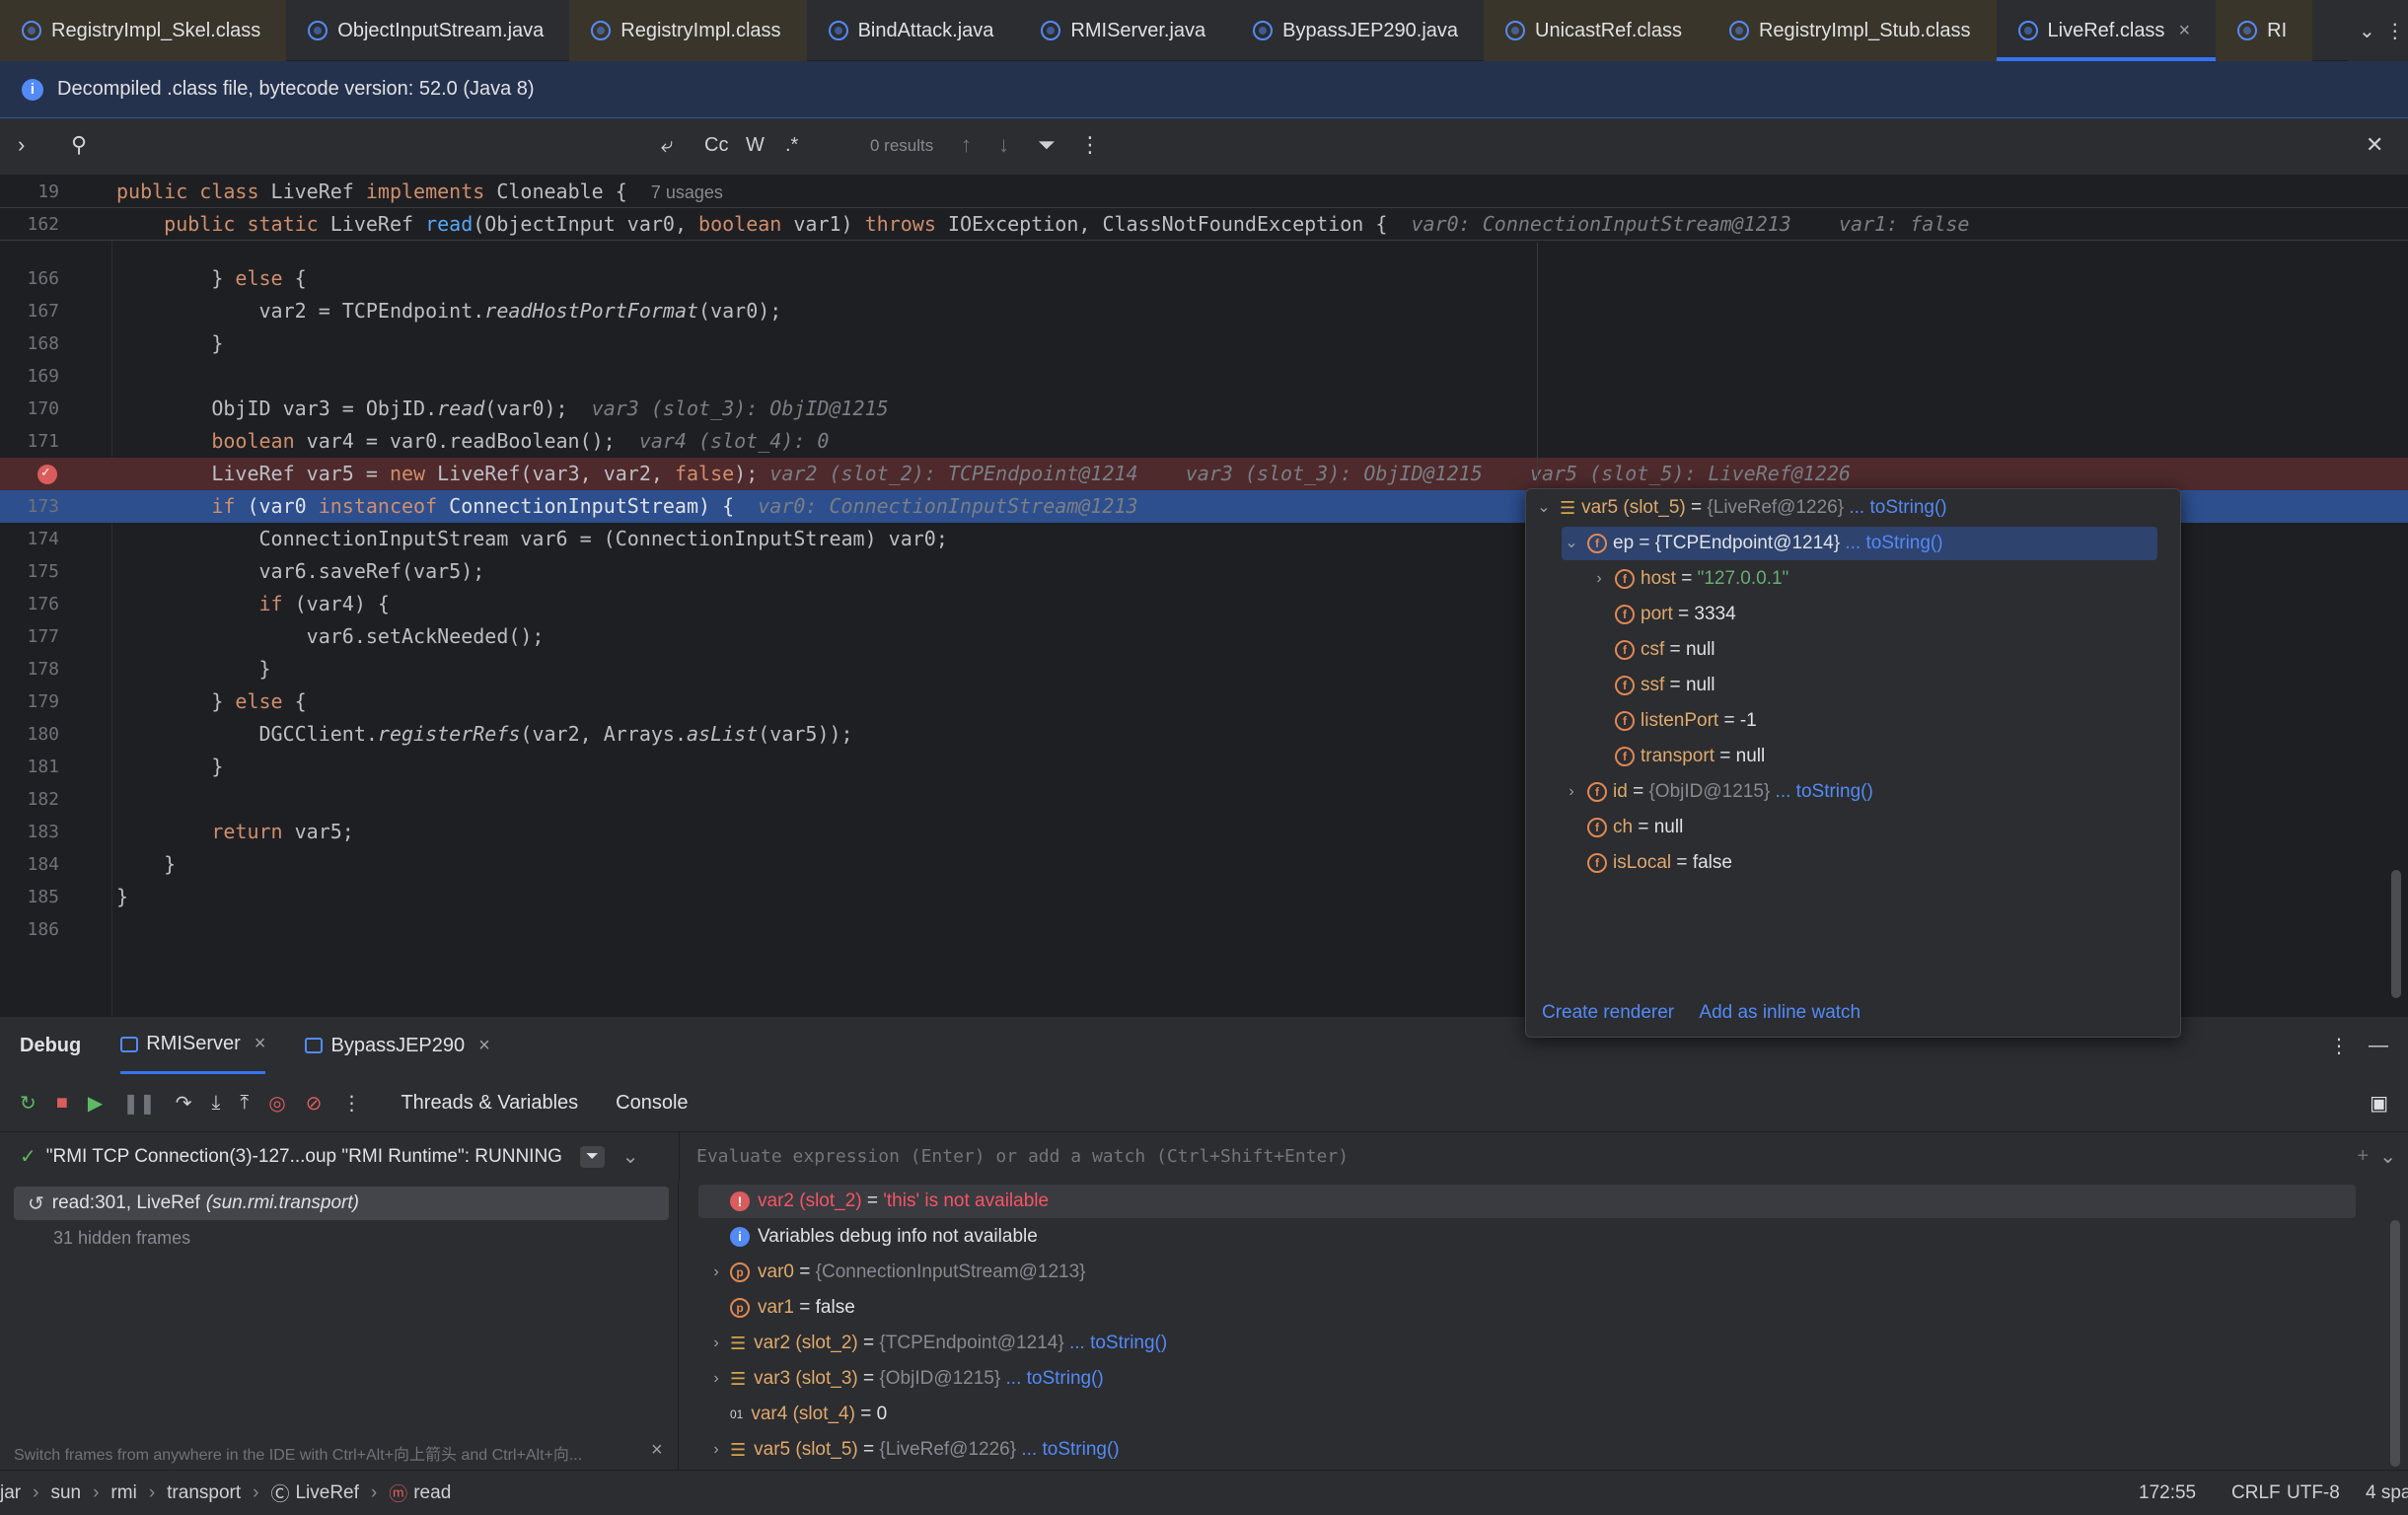 This screenshot has height=1515, width=2408. I want to click on frame-item: ↺ read:301, LiveRef (sun.rmi.transport), so click(341, 1203).